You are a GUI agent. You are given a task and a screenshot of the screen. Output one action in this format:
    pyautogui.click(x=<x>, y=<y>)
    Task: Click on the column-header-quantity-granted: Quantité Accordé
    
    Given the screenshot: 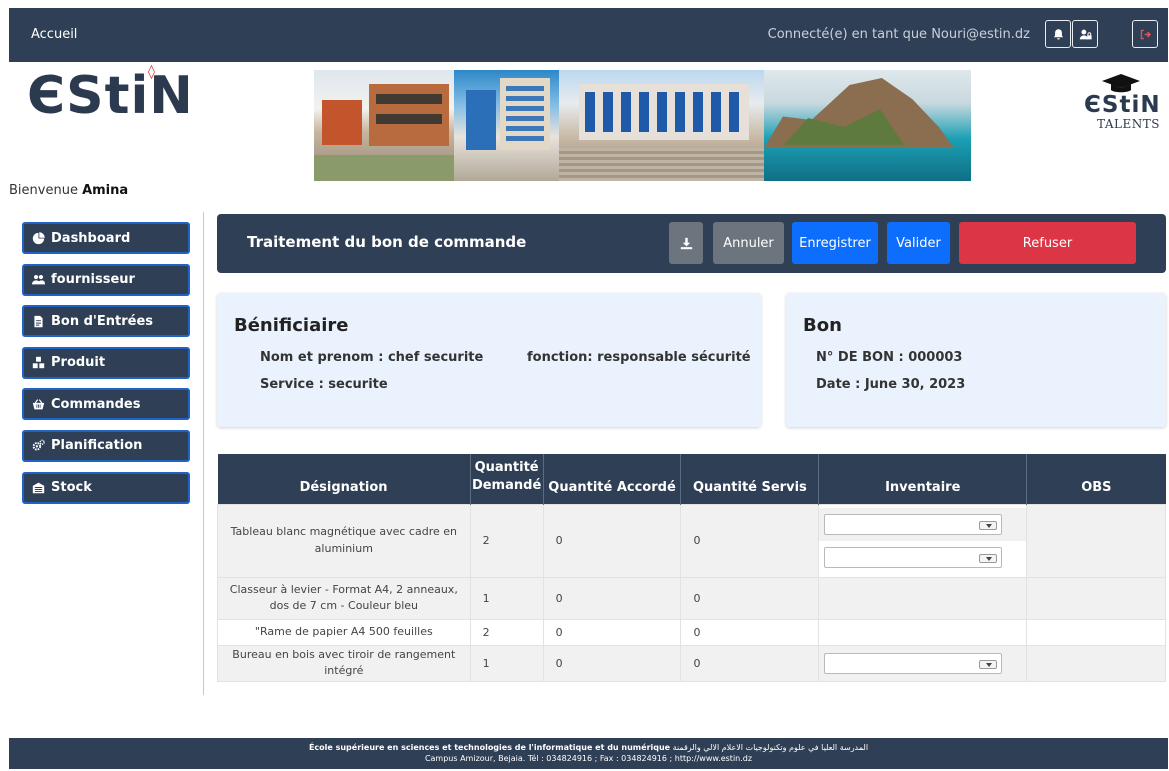 What is the action you would take?
    pyautogui.click(x=612, y=479)
    